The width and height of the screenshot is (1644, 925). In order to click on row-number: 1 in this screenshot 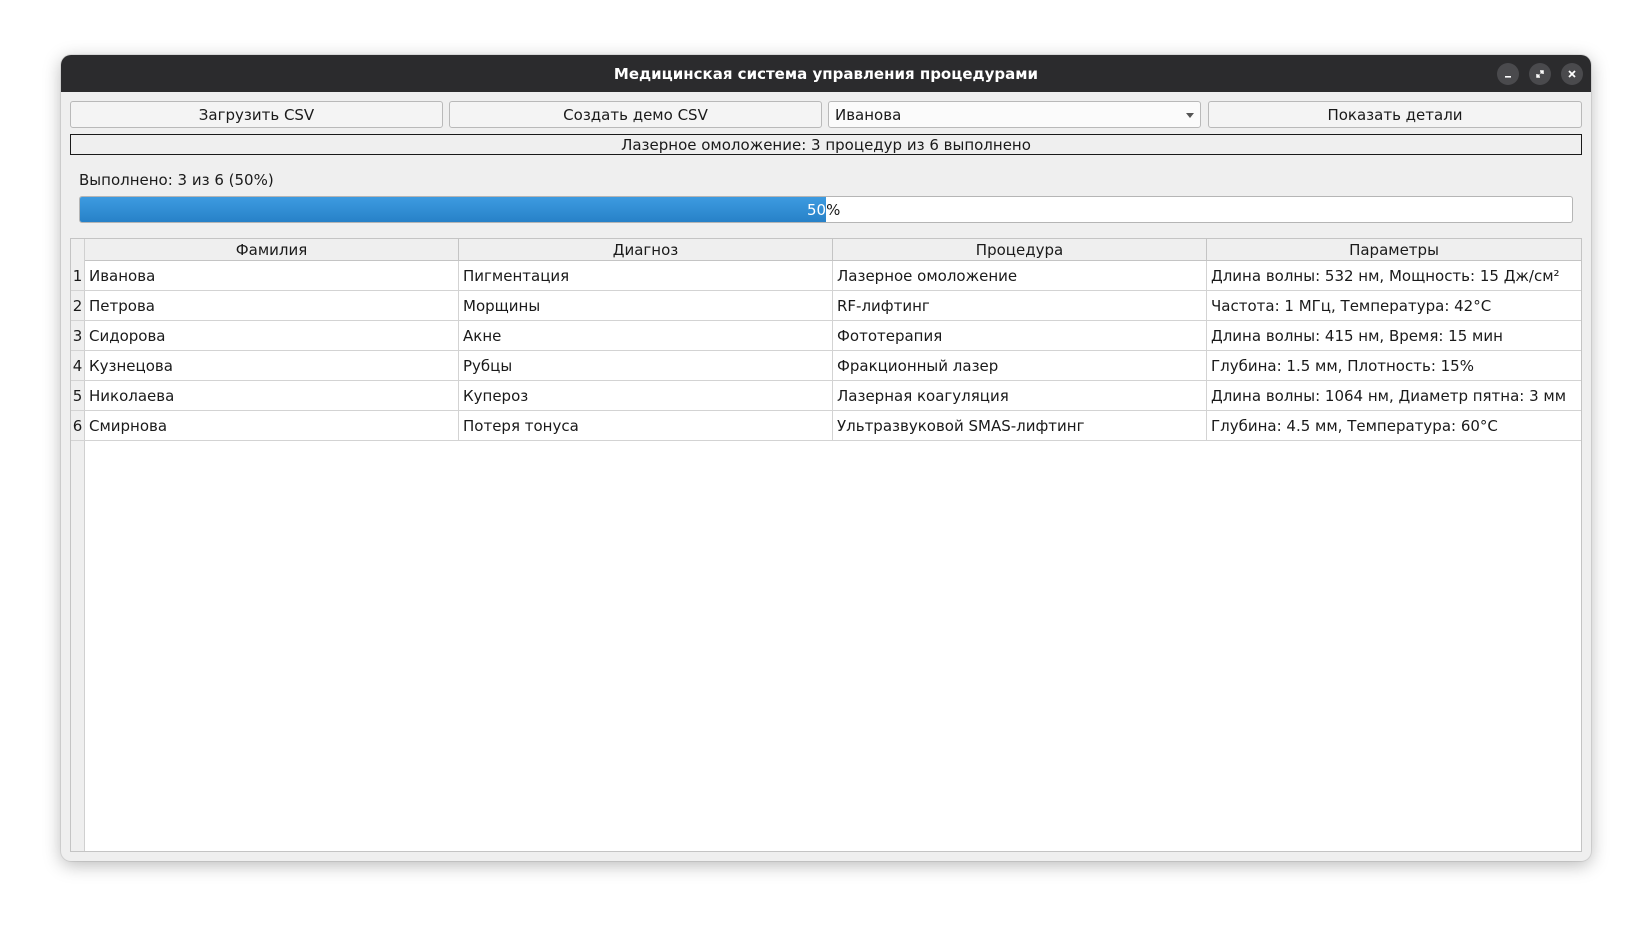, I will do `click(78, 275)`.